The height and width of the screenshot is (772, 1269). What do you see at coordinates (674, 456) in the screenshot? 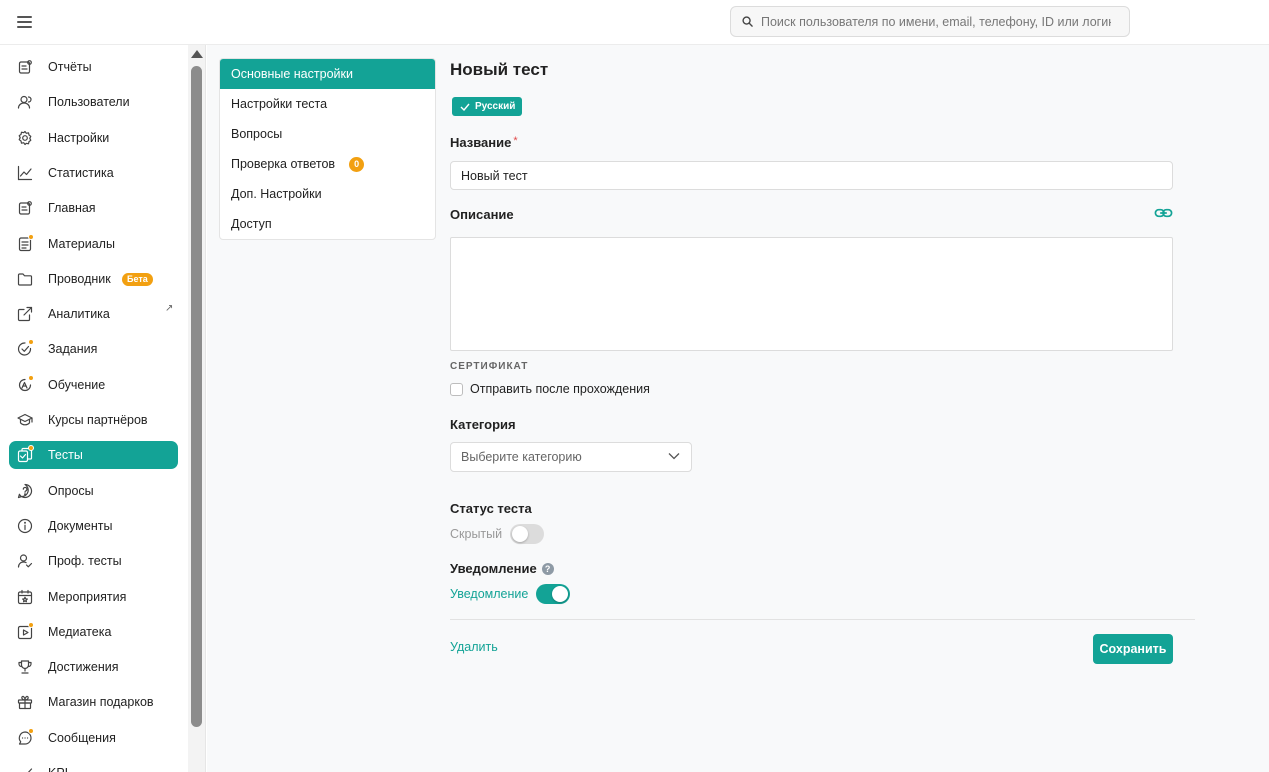
I see `chevron-down-icon` at bounding box center [674, 456].